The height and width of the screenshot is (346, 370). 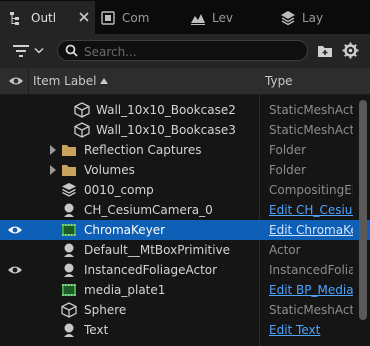 I want to click on sort-ascending-icon, so click(x=104, y=81).